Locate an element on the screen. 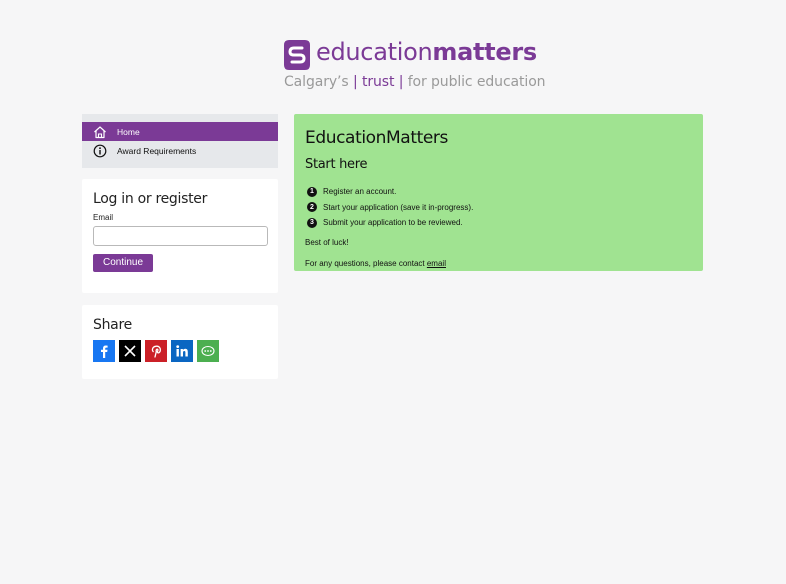 The width and height of the screenshot is (786, 584). linkedin-icon is located at coordinates (182, 351).